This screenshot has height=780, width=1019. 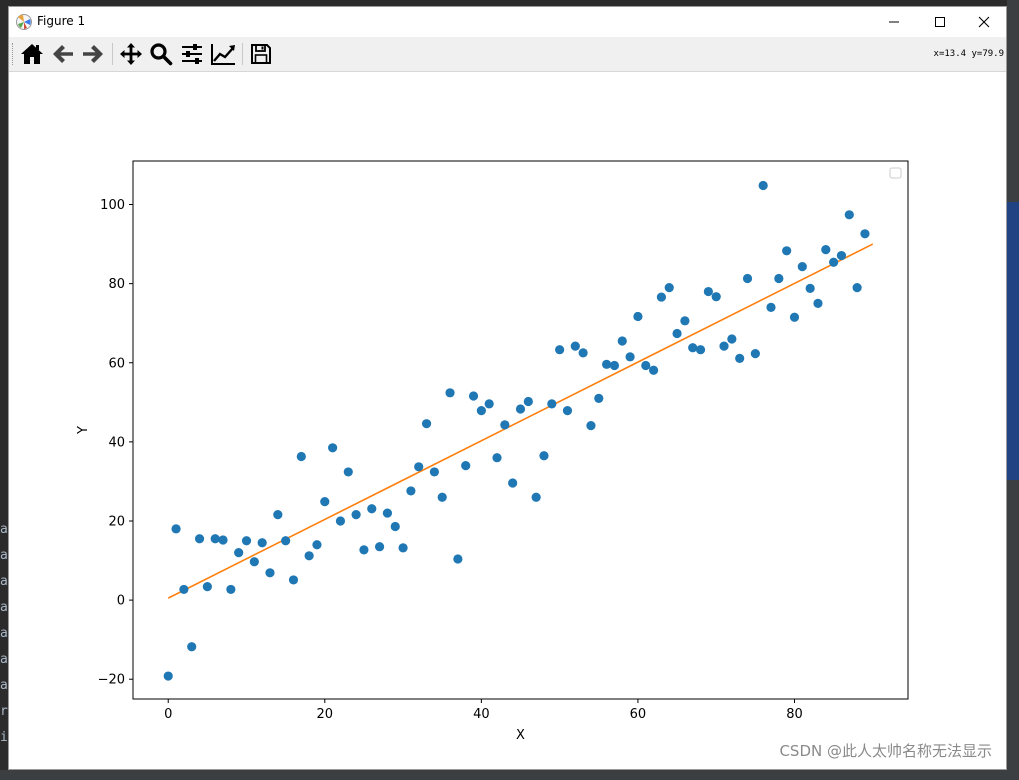 I want to click on close-button, so click(x=984, y=22).